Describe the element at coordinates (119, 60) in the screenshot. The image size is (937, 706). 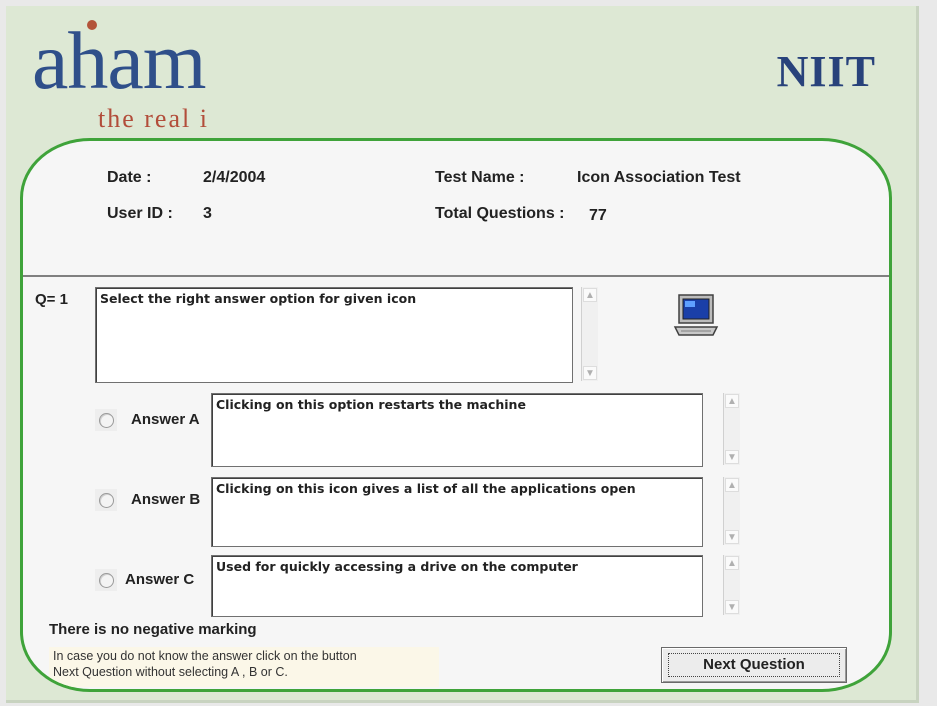
I see `logo-text: aham` at that location.